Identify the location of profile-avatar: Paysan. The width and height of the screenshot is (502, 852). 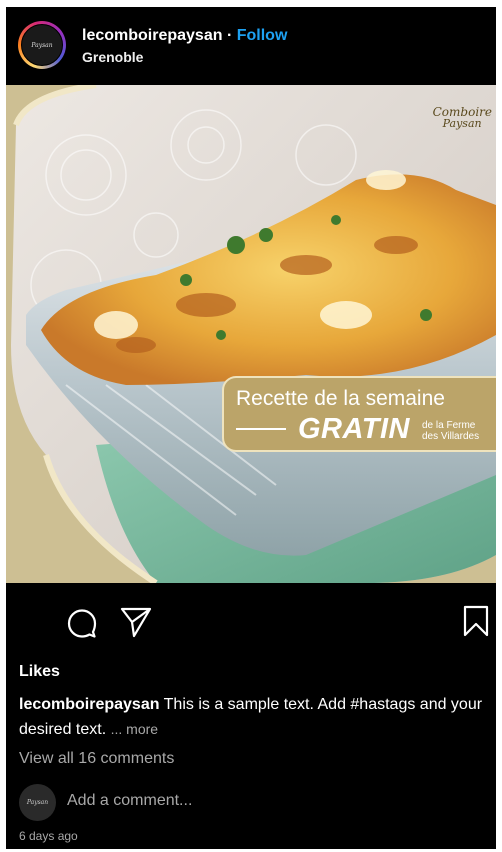
(42, 45).